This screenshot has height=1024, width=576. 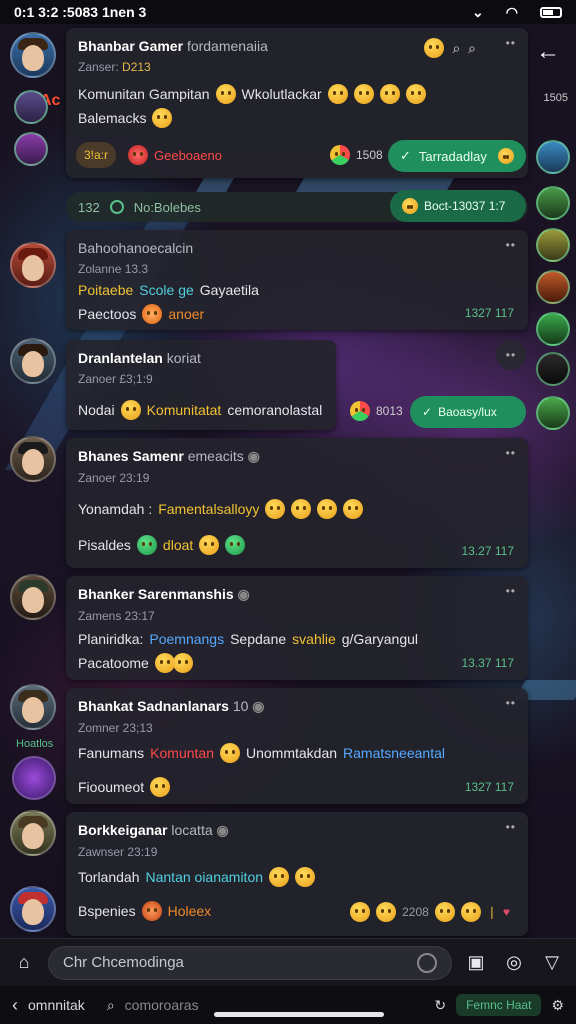 What do you see at coordinates (15, 1005) in the screenshot?
I see `chevron-left-icon: ‹` at bounding box center [15, 1005].